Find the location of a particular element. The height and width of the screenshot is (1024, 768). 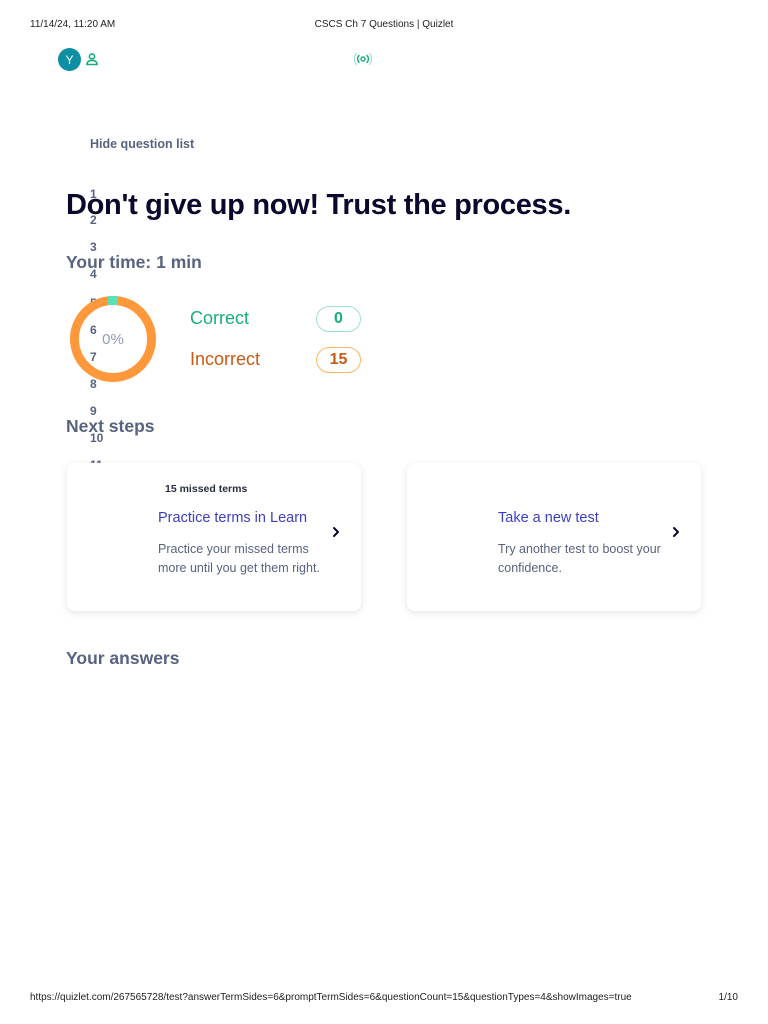

your-answers-heading: Your answers is located at coordinates (123, 658).